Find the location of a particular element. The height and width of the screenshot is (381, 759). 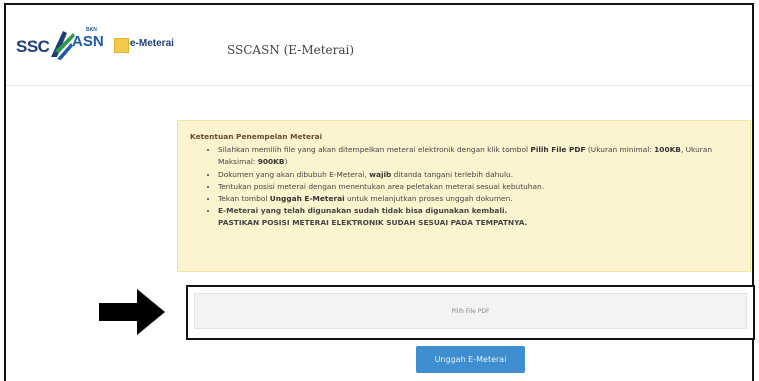

ssc-logo-text: SSC is located at coordinates (33, 46).